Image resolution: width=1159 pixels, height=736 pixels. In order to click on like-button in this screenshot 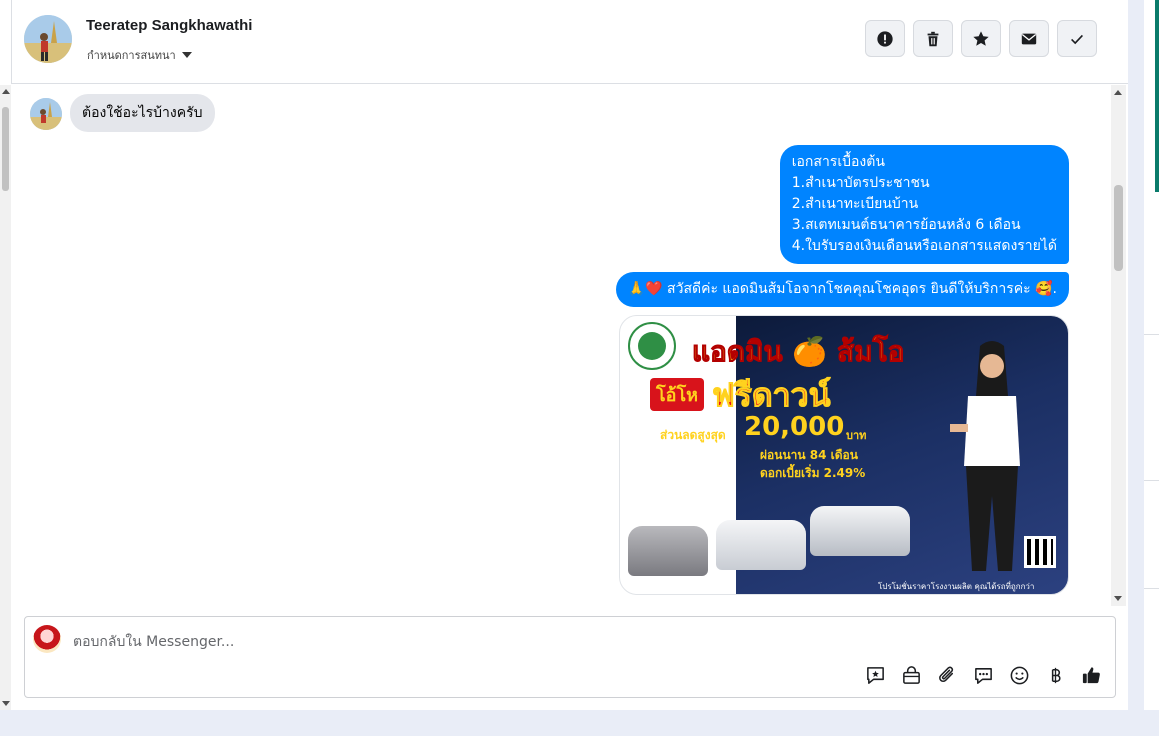, I will do `click(1091, 675)`.